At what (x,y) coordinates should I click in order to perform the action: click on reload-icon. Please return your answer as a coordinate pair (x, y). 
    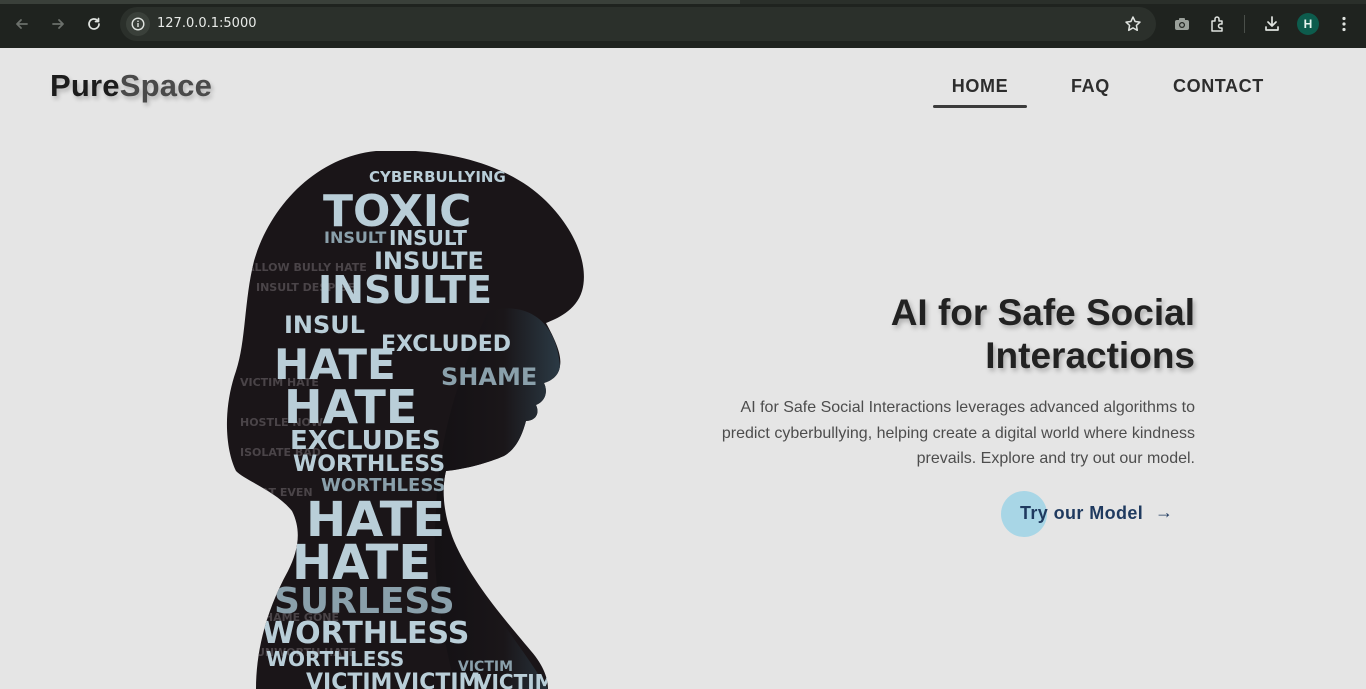
    Looking at the image, I should click on (94, 24).